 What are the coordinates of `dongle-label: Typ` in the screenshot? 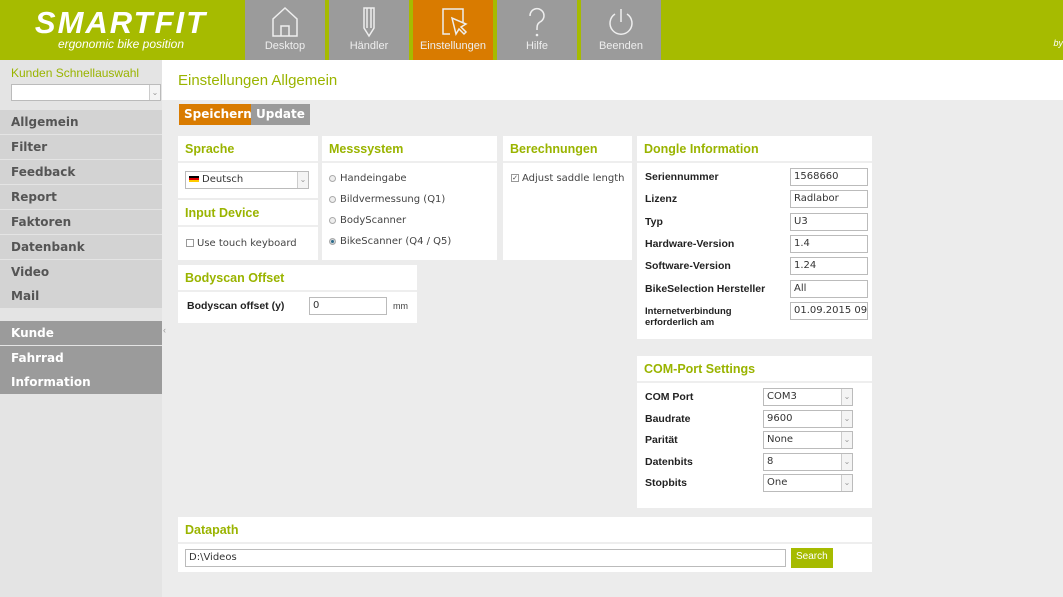 It's located at (654, 222).